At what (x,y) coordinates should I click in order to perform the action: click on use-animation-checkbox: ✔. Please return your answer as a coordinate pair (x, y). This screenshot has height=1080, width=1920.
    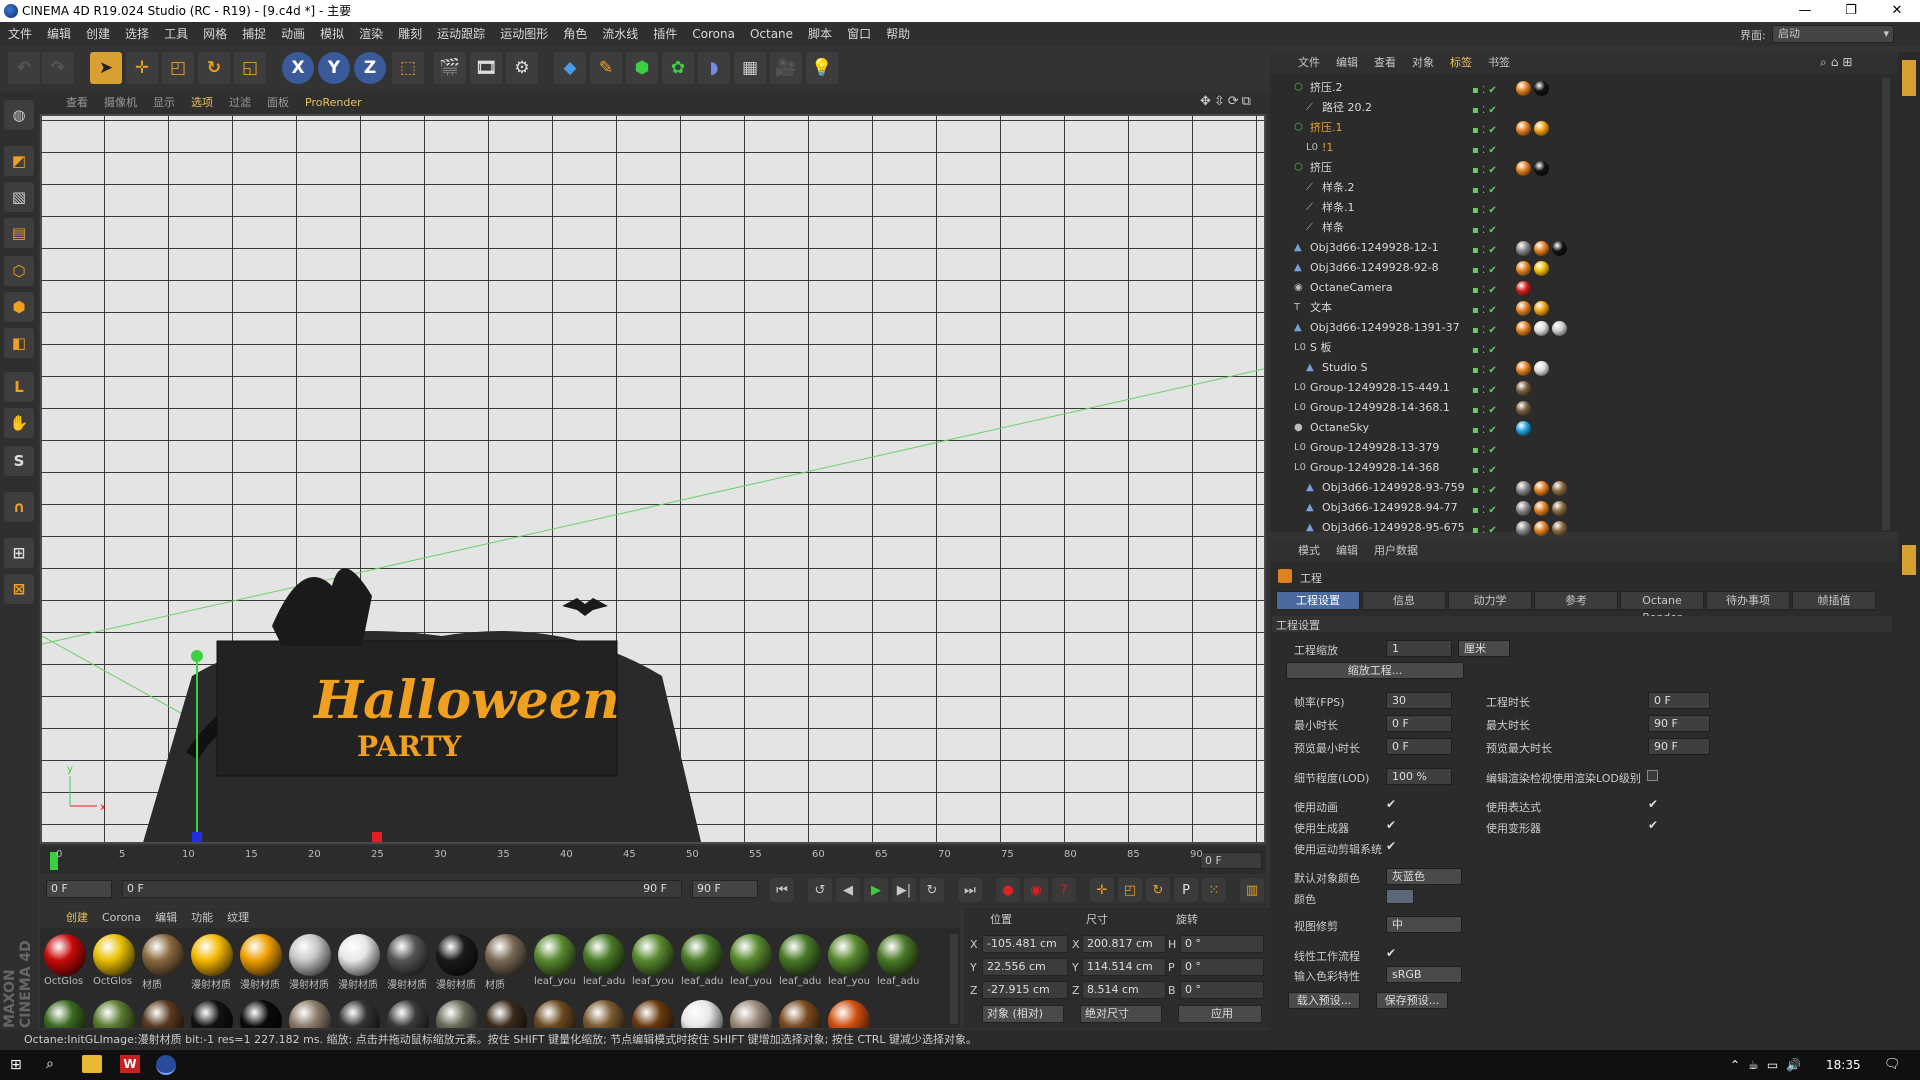
    Looking at the image, I should click on (1391, 804).